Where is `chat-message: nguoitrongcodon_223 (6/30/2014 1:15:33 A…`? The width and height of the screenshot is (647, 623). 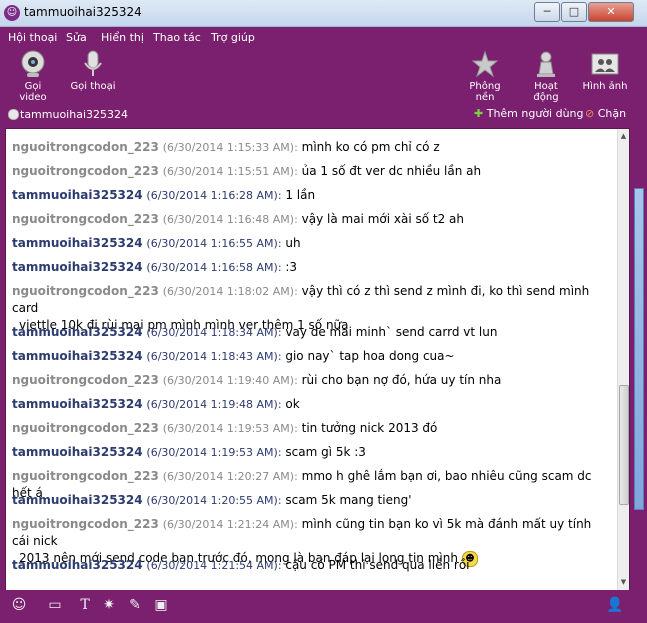 chat-message: nguoitrongcodon_223 (6/30/2014 1:15:33 A… is located at coordinates (312, 147).